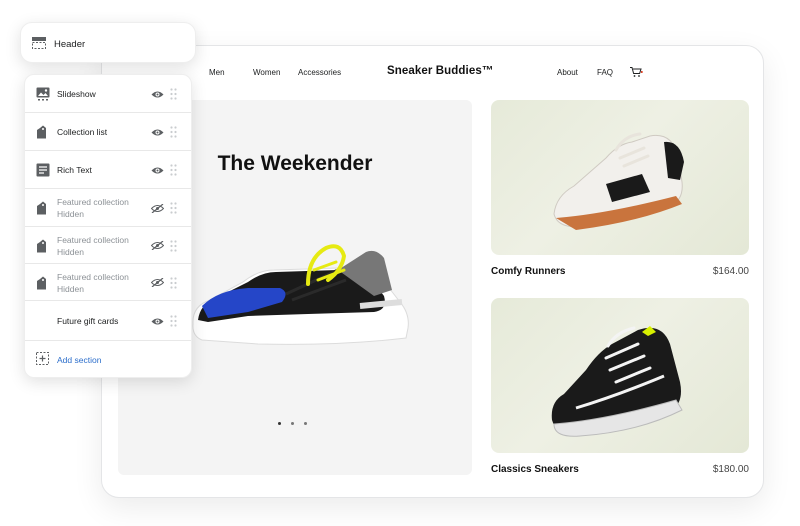 This screenshot has width=800, height=526. What do you see at coordinates (618, 181) in the screenshot?
I see `comfy-runners-sneaker-image` at bounding box center [618, 181].